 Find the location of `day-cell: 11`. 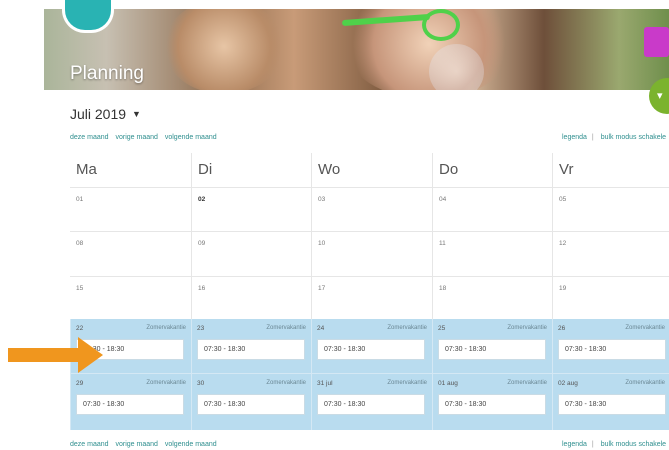

day-cell: 11 is located at coordinates (492, 254).